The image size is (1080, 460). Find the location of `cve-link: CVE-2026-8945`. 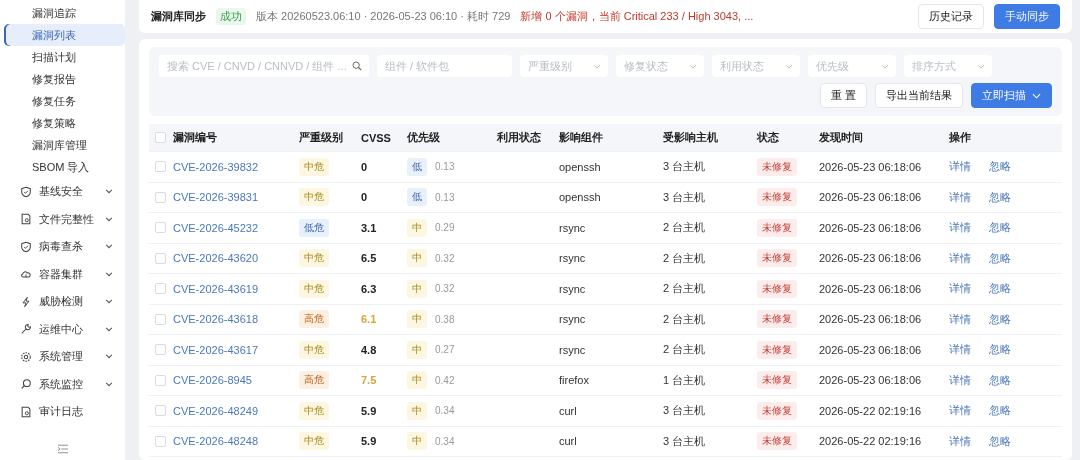

cve-link: CVE-2026-8945 is located at coordinates (212, 380).